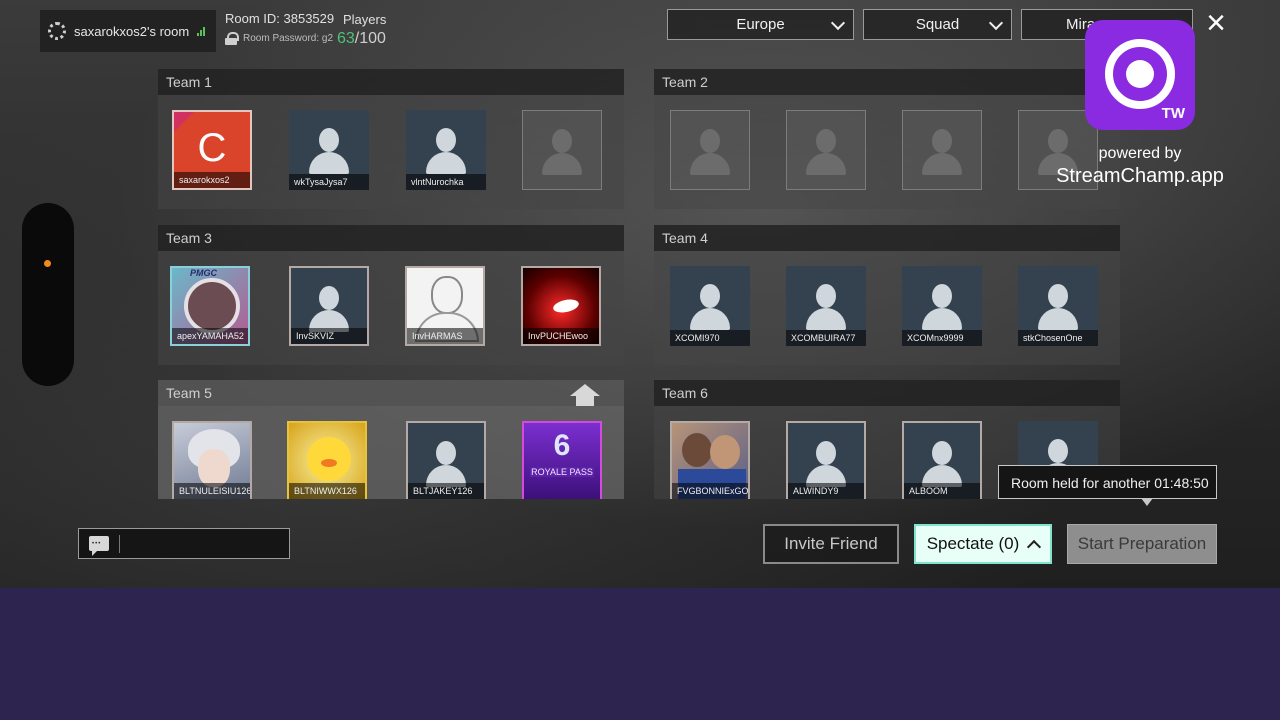  I want to click on player-slot: stkChosenOne, so click(1058, 306).